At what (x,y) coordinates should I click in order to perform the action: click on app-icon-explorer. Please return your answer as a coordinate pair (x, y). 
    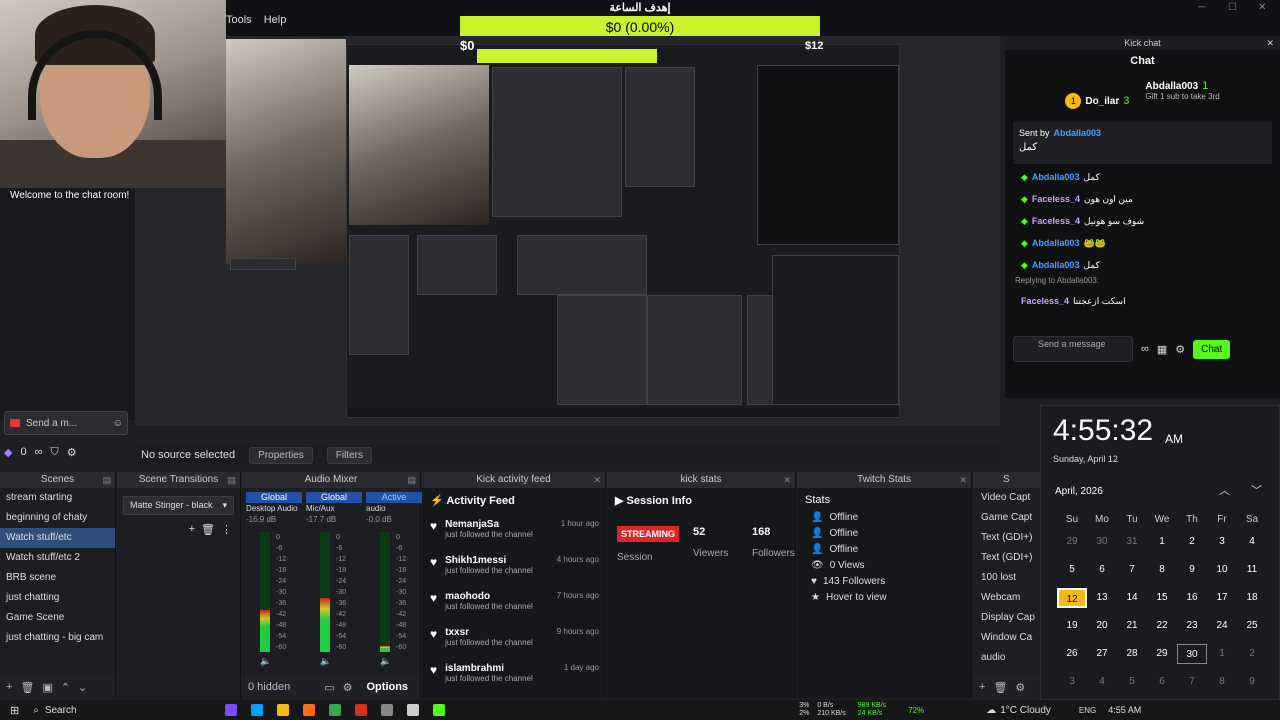
    Looking at the image, I should click on (283, 710).